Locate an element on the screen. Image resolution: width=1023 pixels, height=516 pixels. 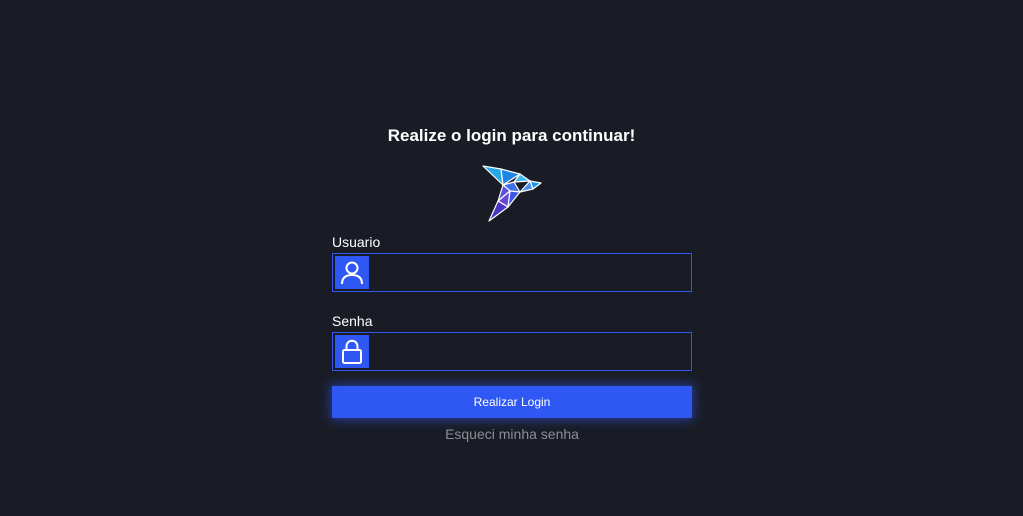
page-title: Realize o login para continuar! is located at coordinates (511, 135).